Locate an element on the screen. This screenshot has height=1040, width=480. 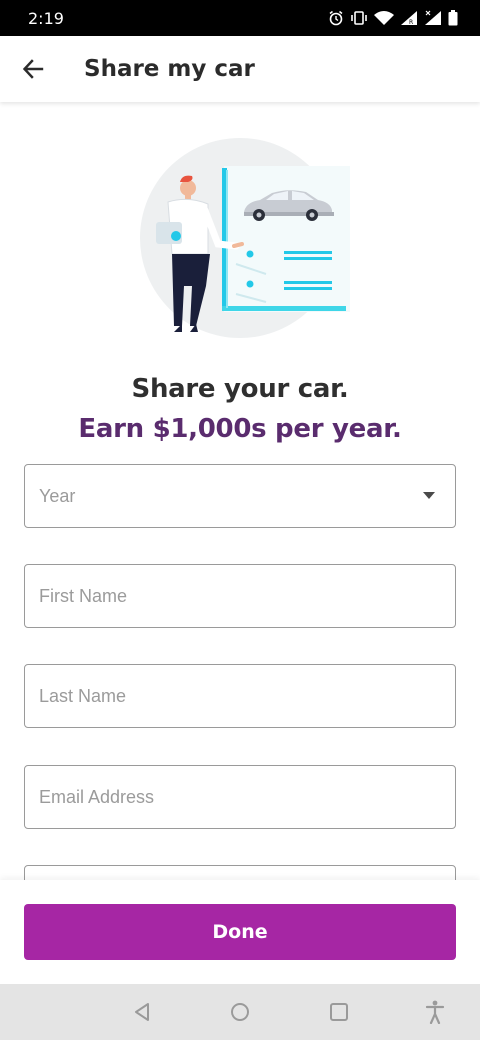
vibrate-icon is located at coordinates (359, 18).